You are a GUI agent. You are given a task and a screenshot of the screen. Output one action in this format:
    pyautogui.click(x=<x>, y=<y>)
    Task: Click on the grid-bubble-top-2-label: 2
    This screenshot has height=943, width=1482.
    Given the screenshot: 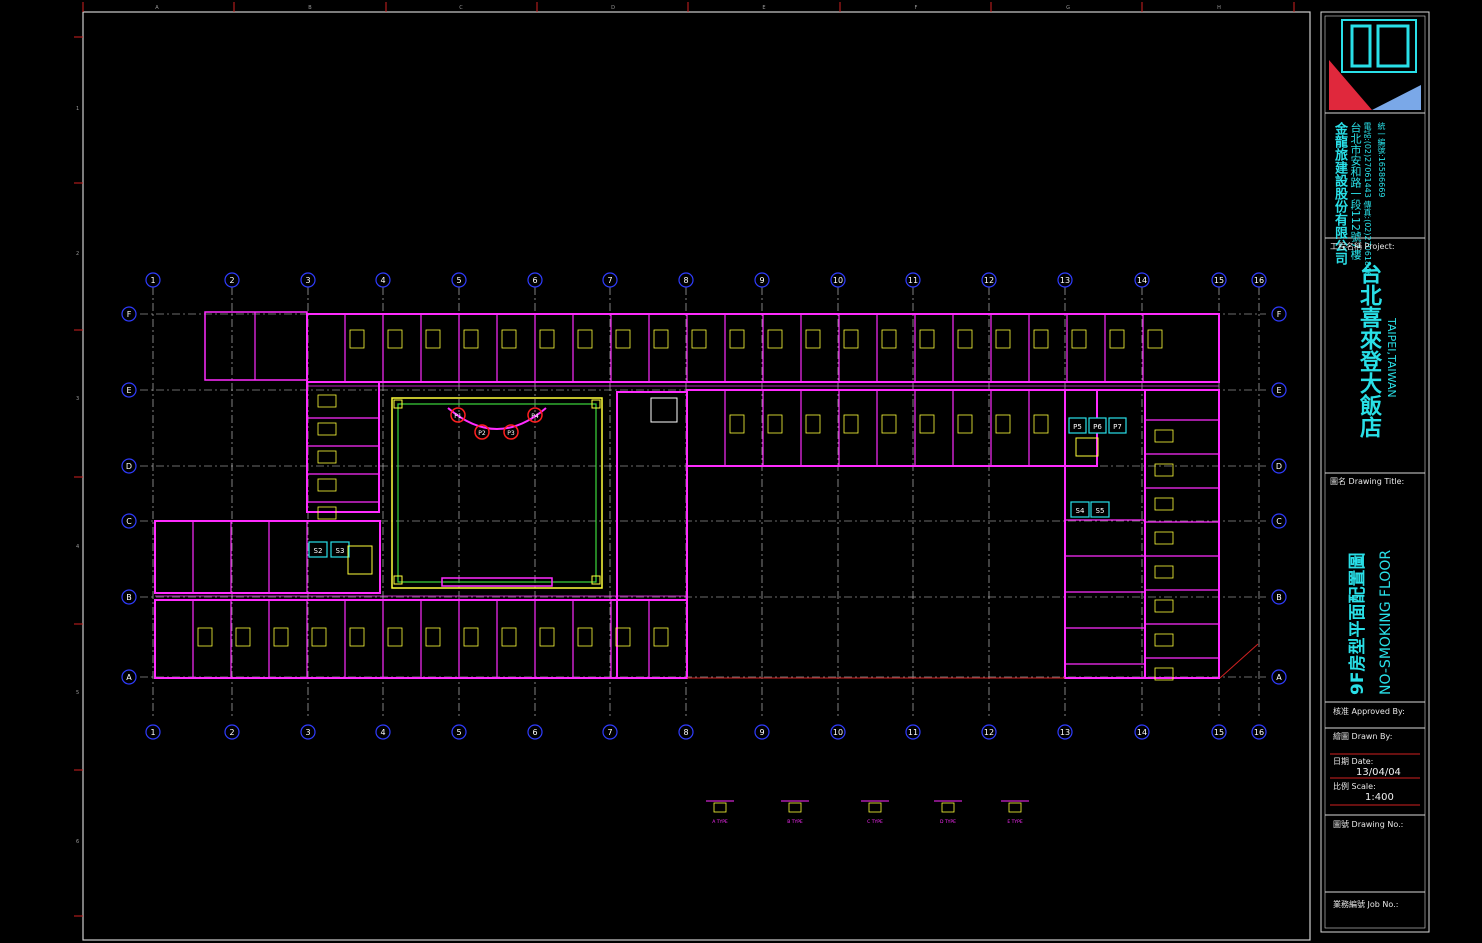 What is the action you would take?
    pyautogui.click(x=231, y=280)
    